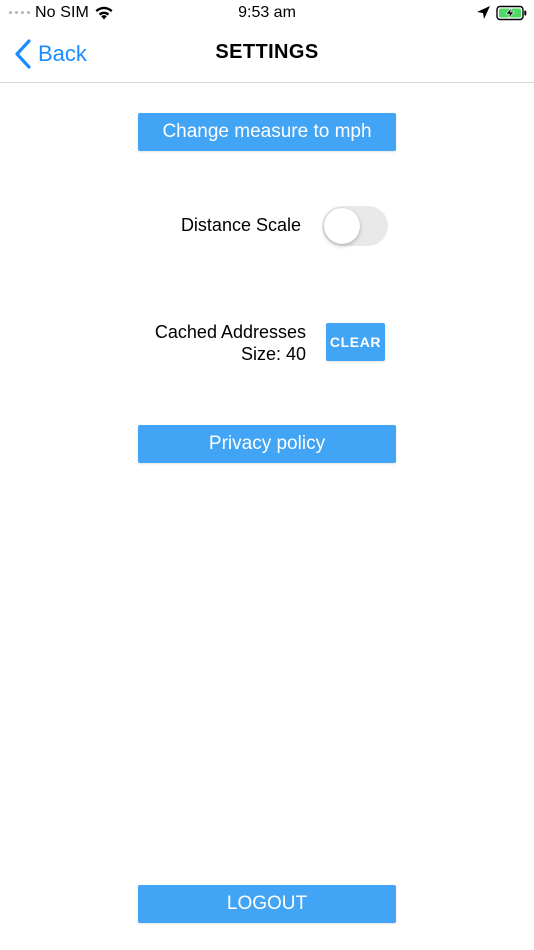 Image resolution: width=534 pixels, height=950 pixels. What do you see at coordinates (230, 332) in the screenshot?
I see `cached-addresses-label: Cached Addresses` at bounding box center [230, 332].